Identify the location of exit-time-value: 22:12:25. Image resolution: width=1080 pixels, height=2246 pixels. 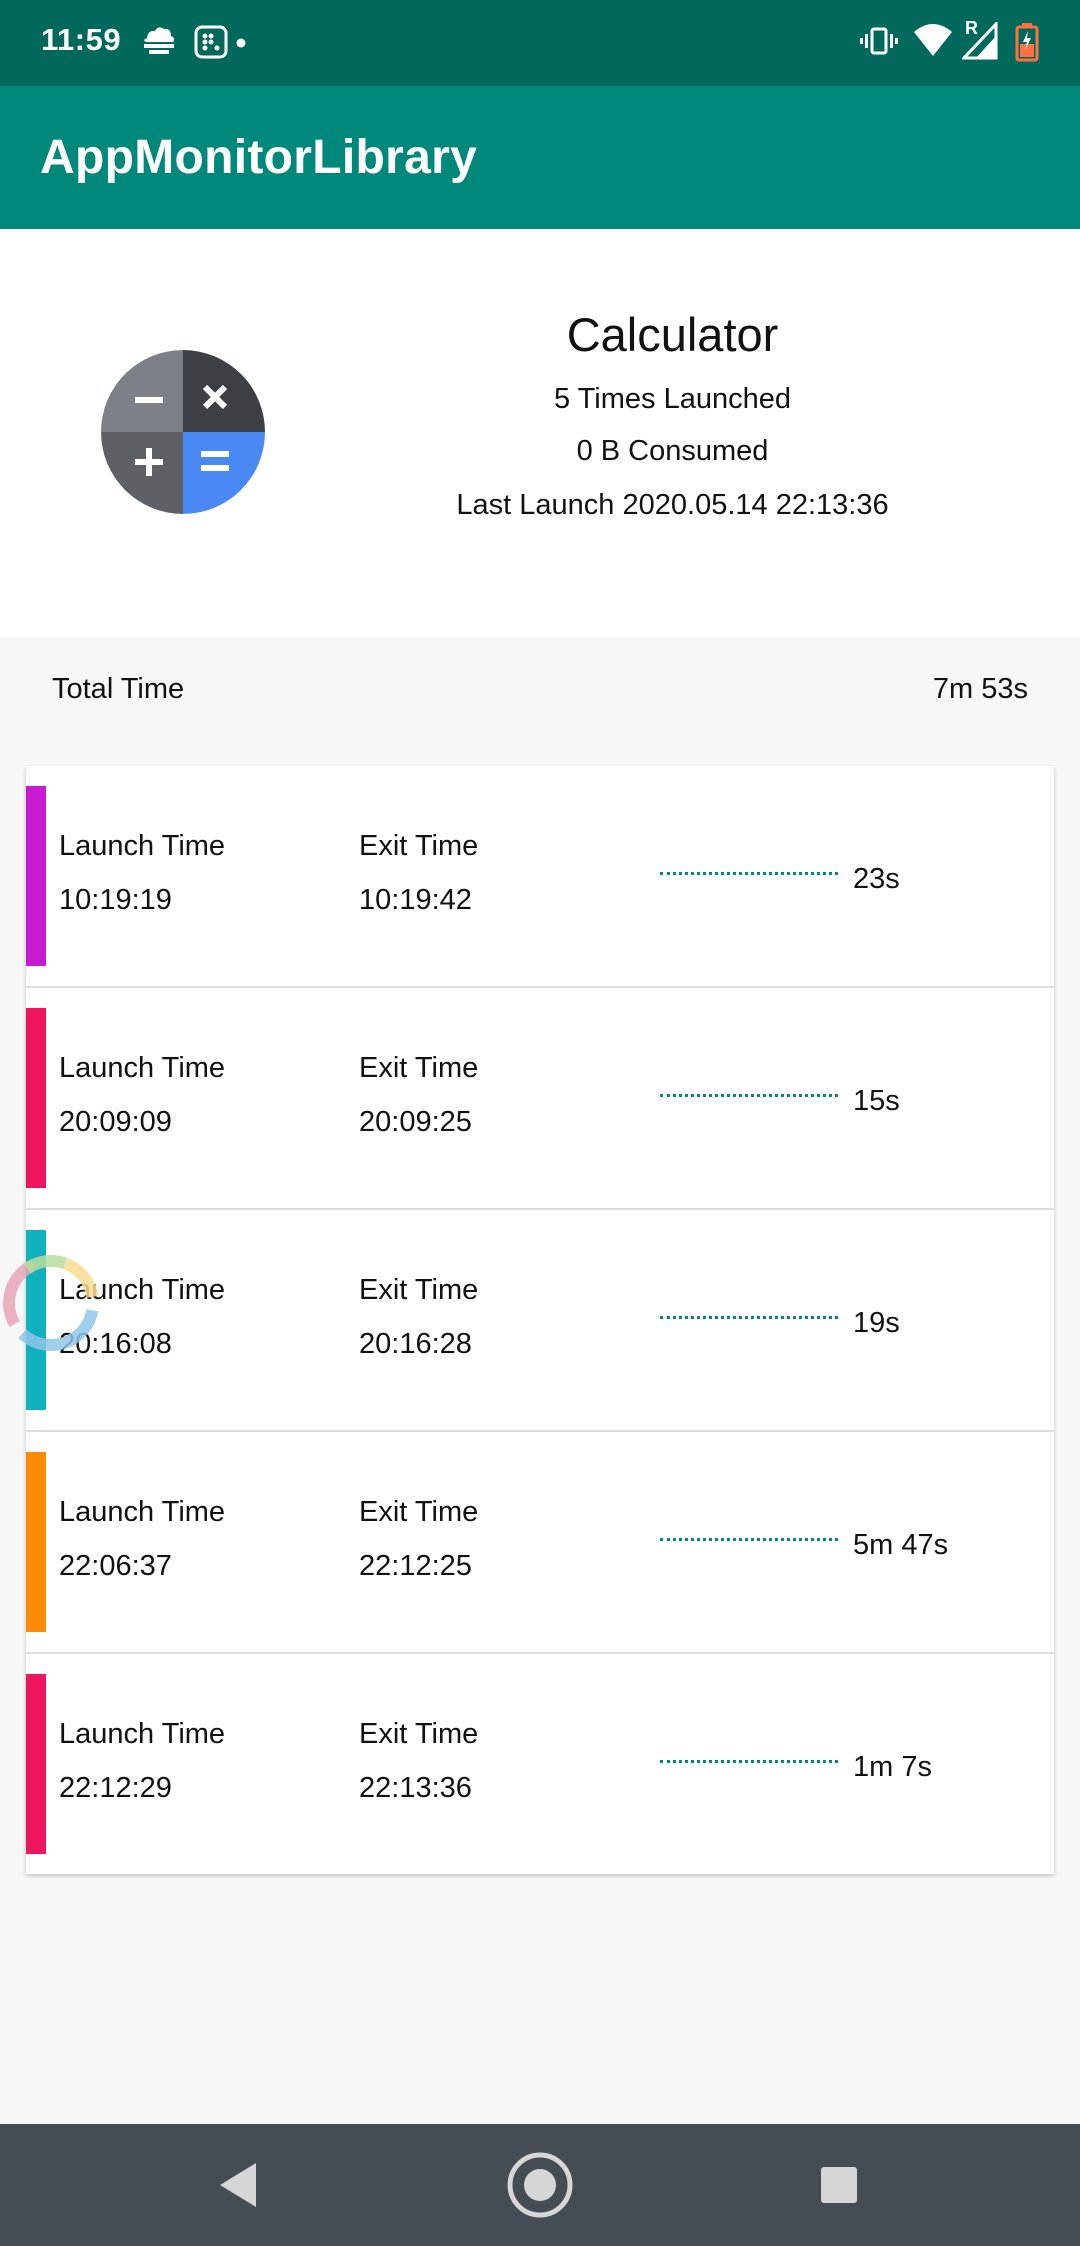
(415, 1566).